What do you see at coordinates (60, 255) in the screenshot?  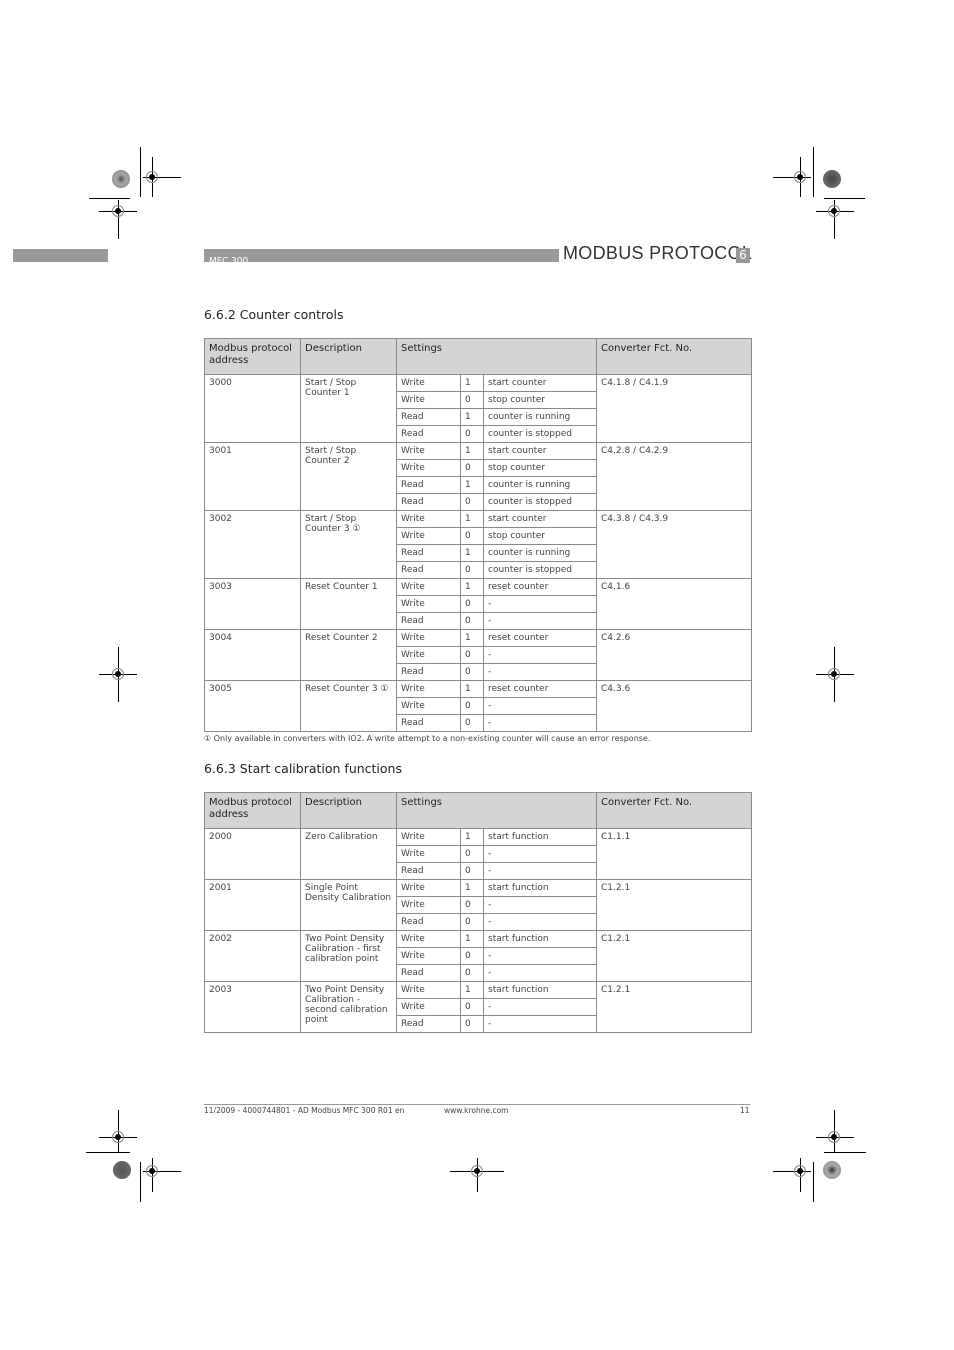 I see `header-bar-left` at bounding box center [60, 255].